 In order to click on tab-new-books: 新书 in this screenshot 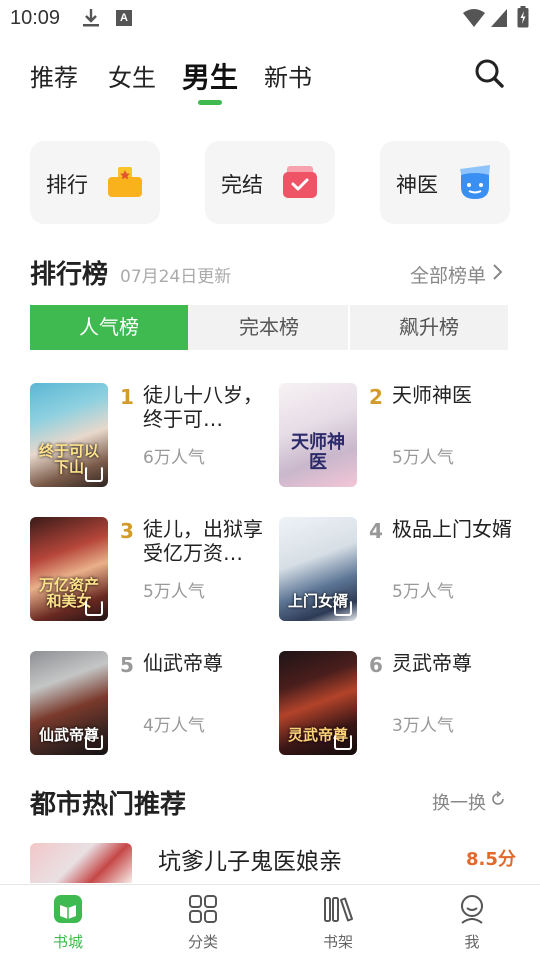, I will do `click(288, 75)`.